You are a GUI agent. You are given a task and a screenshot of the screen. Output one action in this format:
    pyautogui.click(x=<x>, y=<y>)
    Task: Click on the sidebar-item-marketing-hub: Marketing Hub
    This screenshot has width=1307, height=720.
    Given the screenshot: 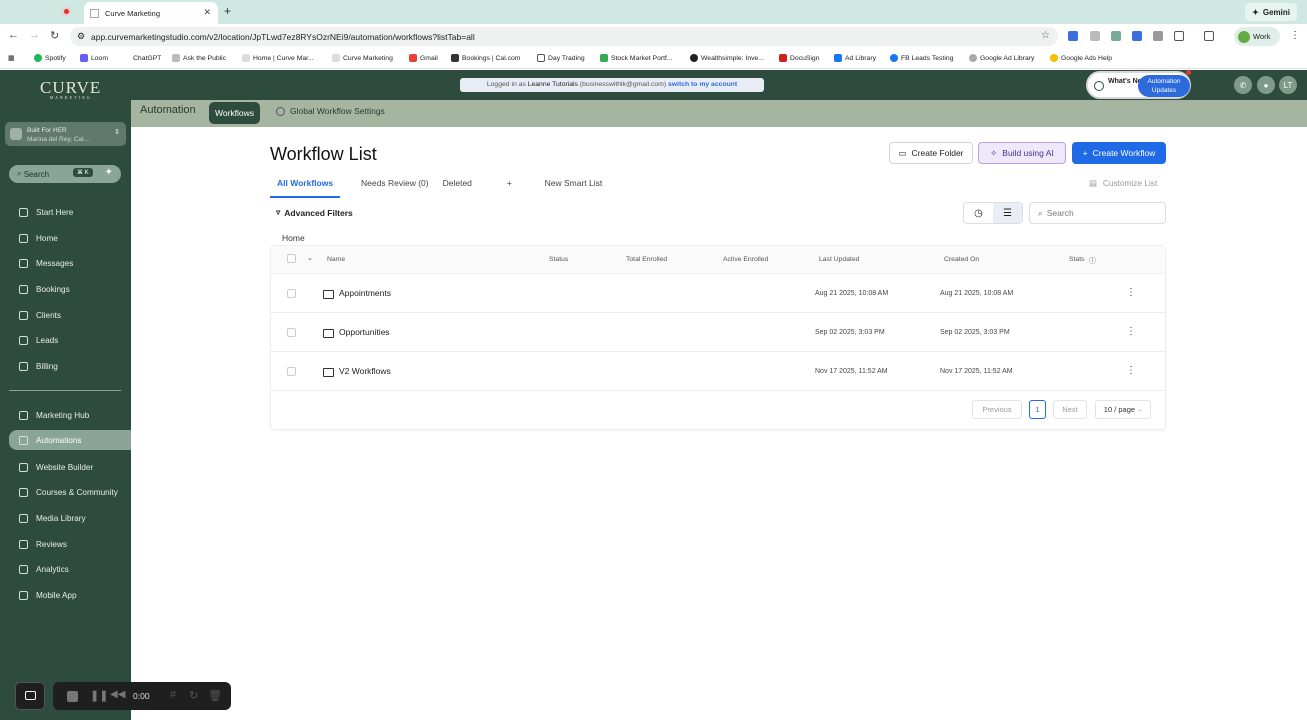 What is the action you would take?
    pyautogui.click(x=70, y=415)
    